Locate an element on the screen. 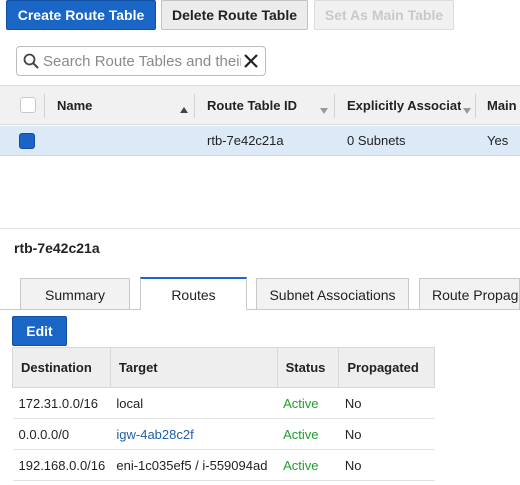  pane-divider is located at coordinates (260, 228).